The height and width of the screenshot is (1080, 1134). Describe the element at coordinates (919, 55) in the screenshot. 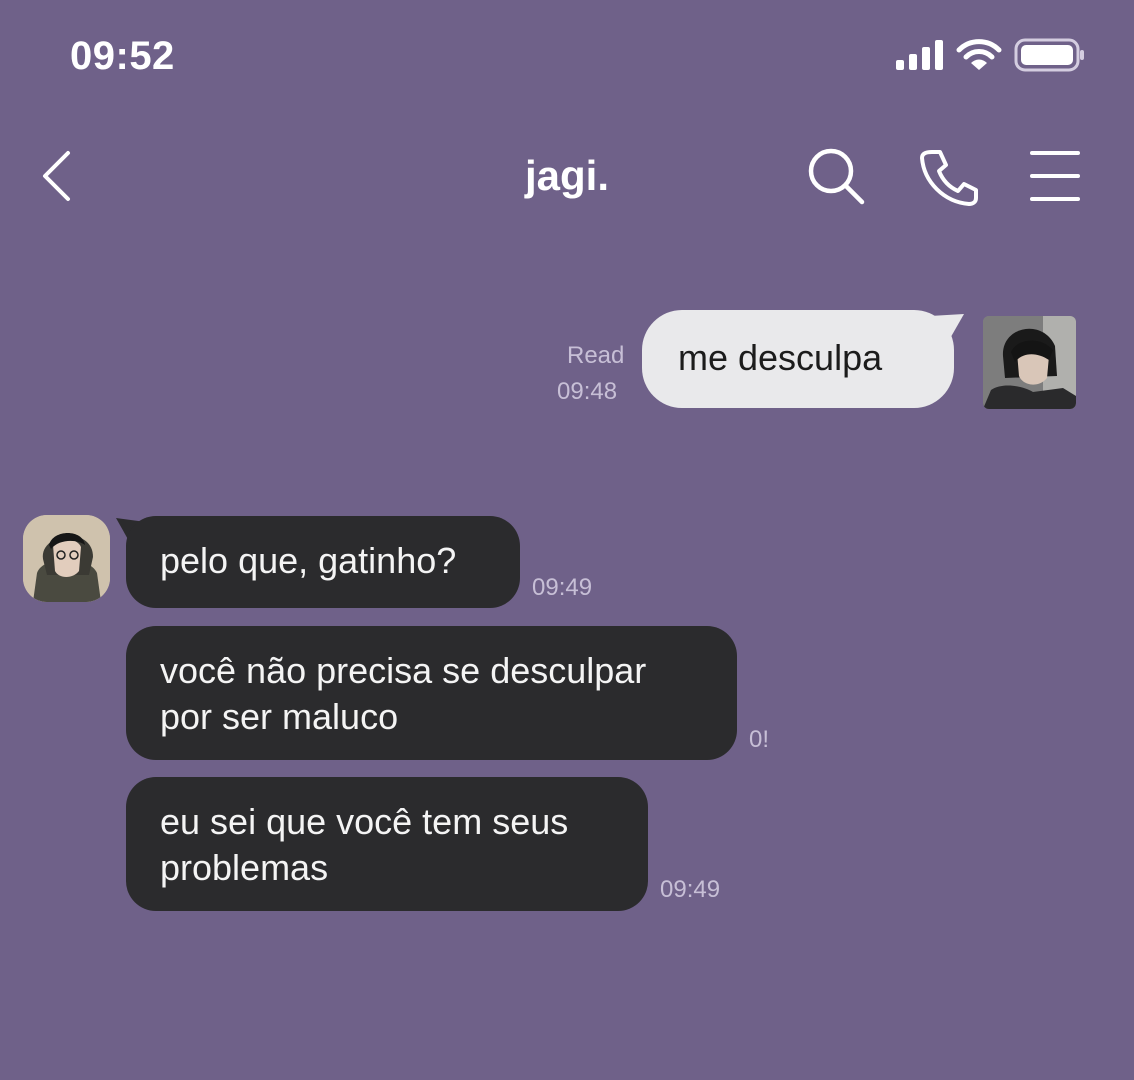

I see `cellular-signal-icon` at that location.